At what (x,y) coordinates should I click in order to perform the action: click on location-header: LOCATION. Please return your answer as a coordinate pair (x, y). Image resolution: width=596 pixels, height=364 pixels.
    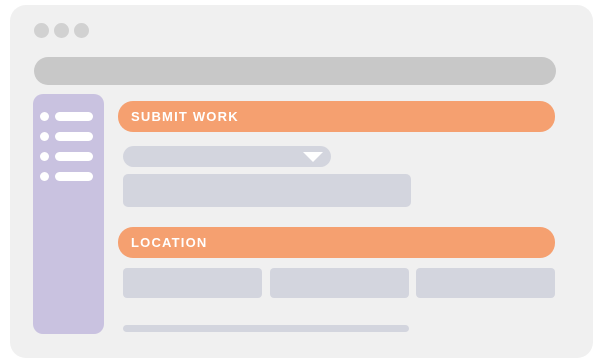
    Looking at the image, I should click on (336, 242).